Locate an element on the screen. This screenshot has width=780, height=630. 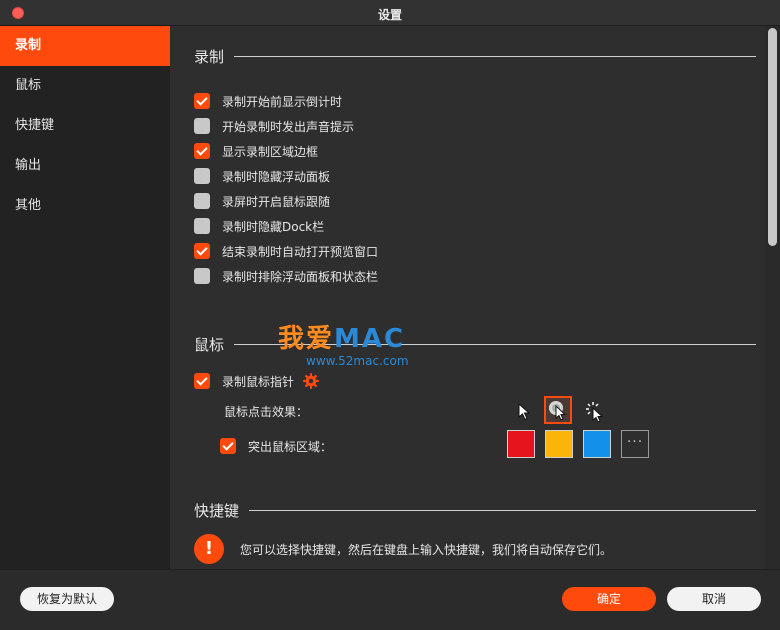
click-effect-label: 鼠标点击效果： is located at coordinates (266, 412).